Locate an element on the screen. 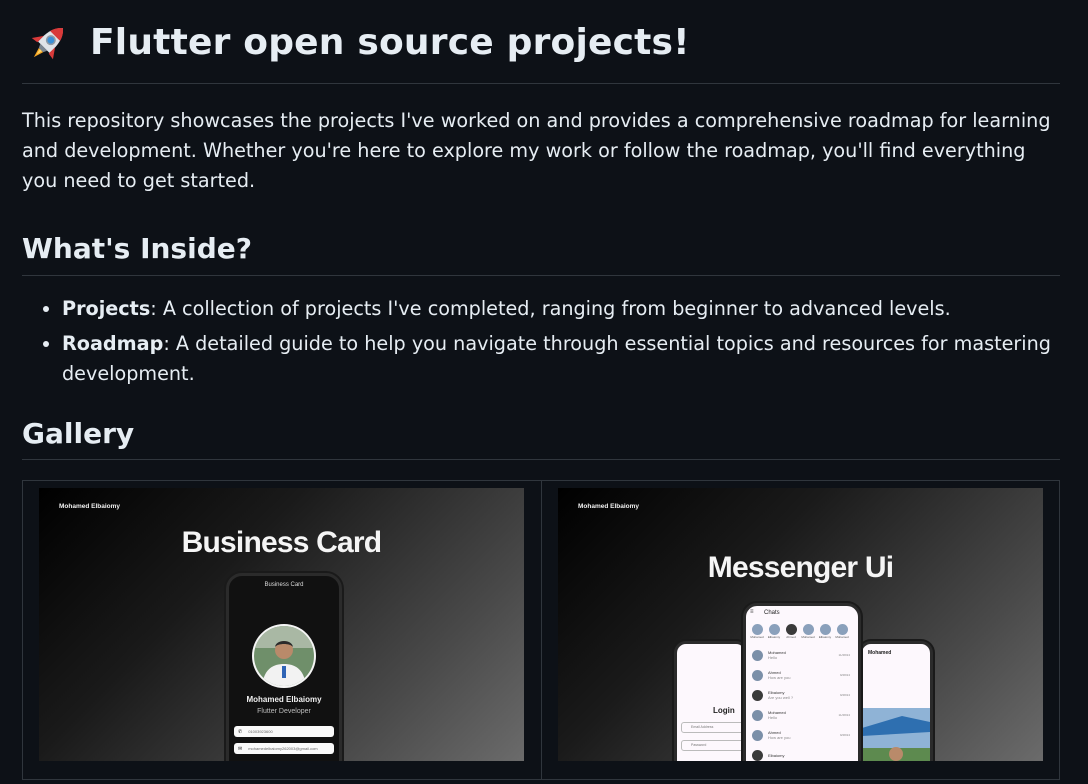  profile-title: Mohamed is located at coordinates (880, 653).